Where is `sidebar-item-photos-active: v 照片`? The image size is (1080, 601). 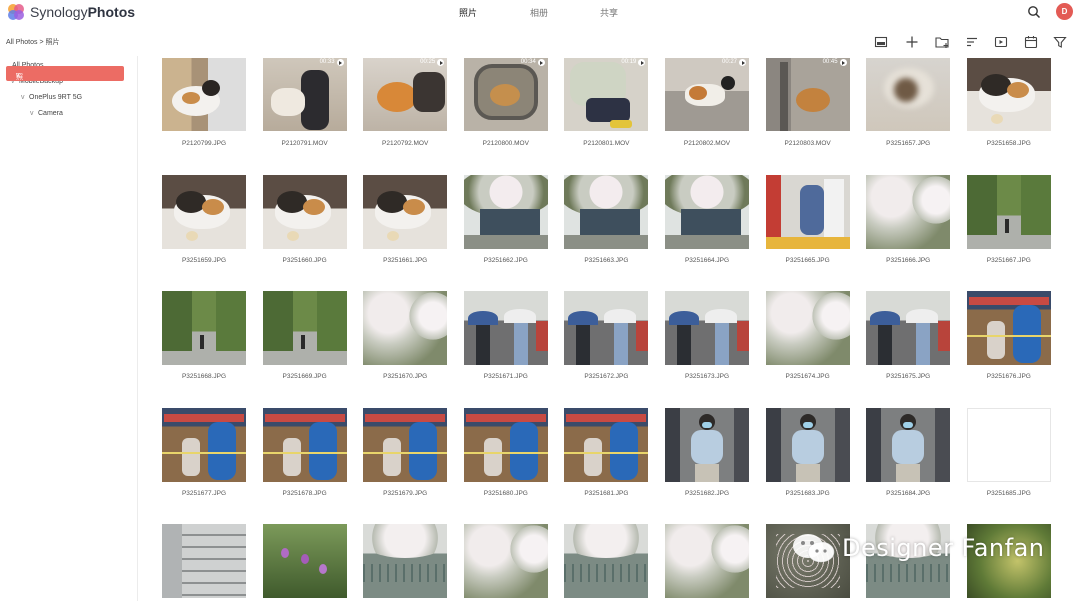 sidebar-item-photos-active: v 照片 is located at coordinates (65, 78).